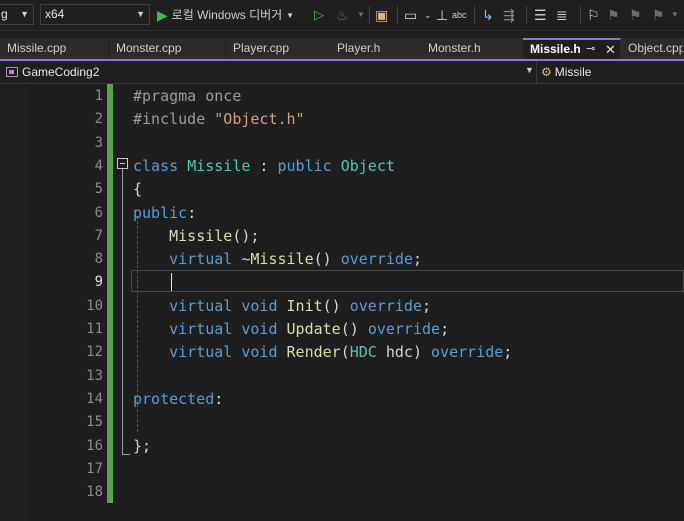  What do you see at coordinates (98, 142) in the screenshot?
I see `line-number: 3` at bounding box center [98, 142].